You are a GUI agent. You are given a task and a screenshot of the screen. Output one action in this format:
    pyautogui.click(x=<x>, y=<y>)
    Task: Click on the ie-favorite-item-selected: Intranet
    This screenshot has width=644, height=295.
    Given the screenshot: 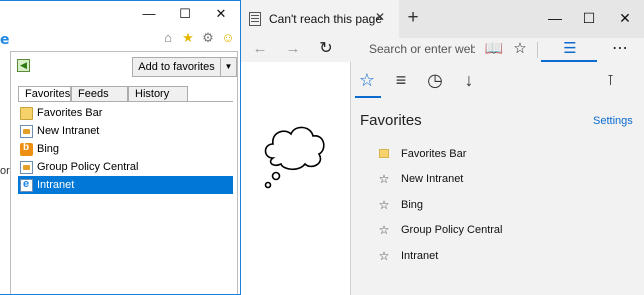 What is the action you would take?
    pyautogui.click(x=125, y=185)
    